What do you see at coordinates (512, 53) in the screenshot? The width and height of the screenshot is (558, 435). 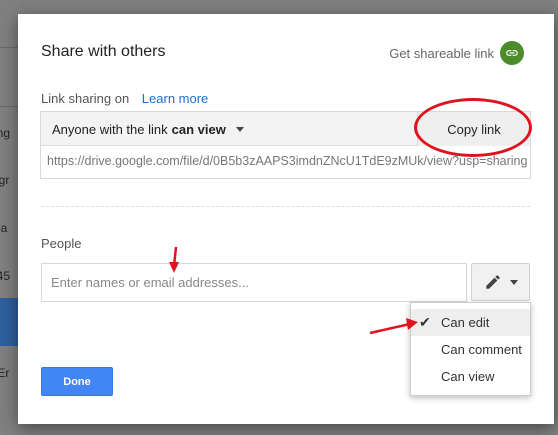 I see `link-icon` at bounding box center [512, 53].